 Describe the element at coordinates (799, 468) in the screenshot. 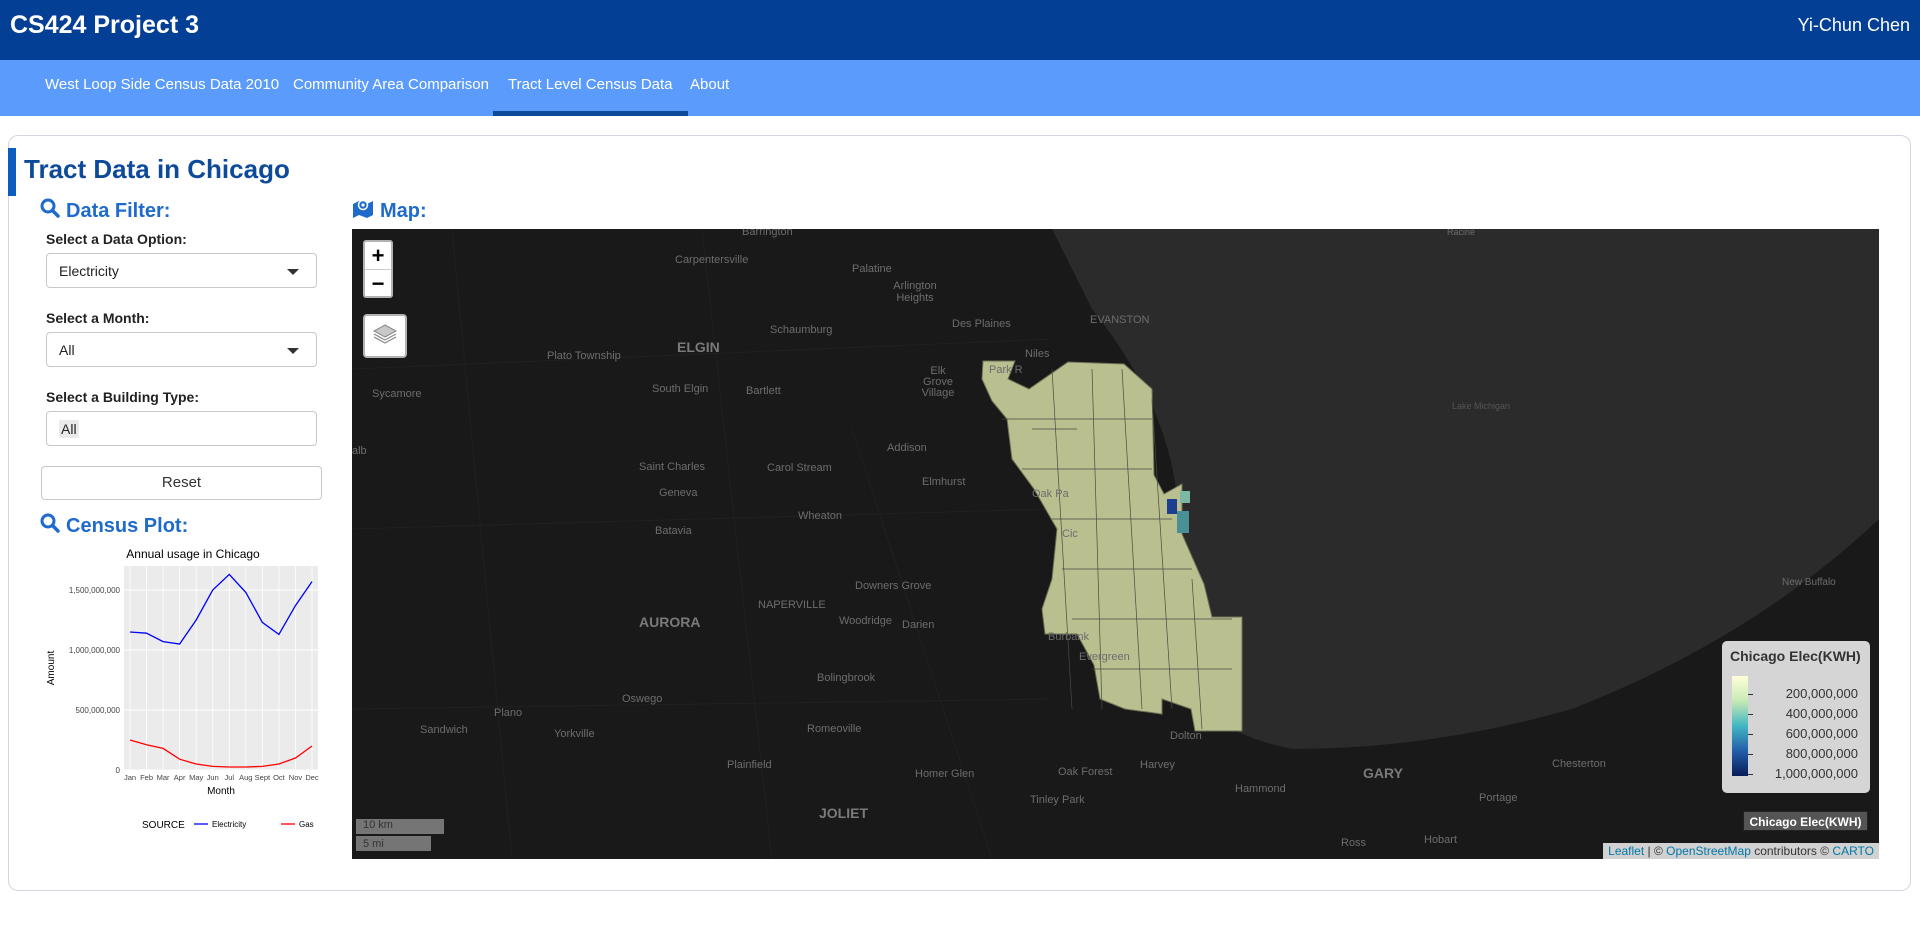

I see `map-place-label: Carol Stream` at that location.